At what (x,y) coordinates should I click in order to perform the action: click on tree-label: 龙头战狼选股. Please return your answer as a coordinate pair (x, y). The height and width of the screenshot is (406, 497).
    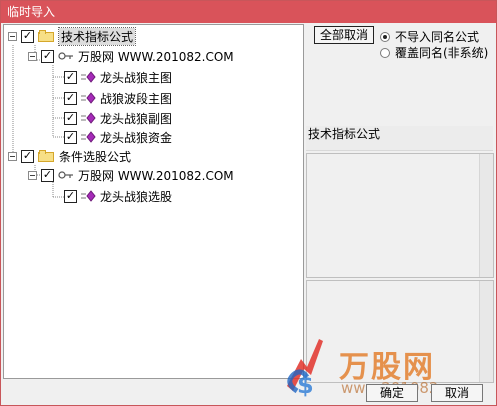
    Looking at the image, I should click on (136, 196).